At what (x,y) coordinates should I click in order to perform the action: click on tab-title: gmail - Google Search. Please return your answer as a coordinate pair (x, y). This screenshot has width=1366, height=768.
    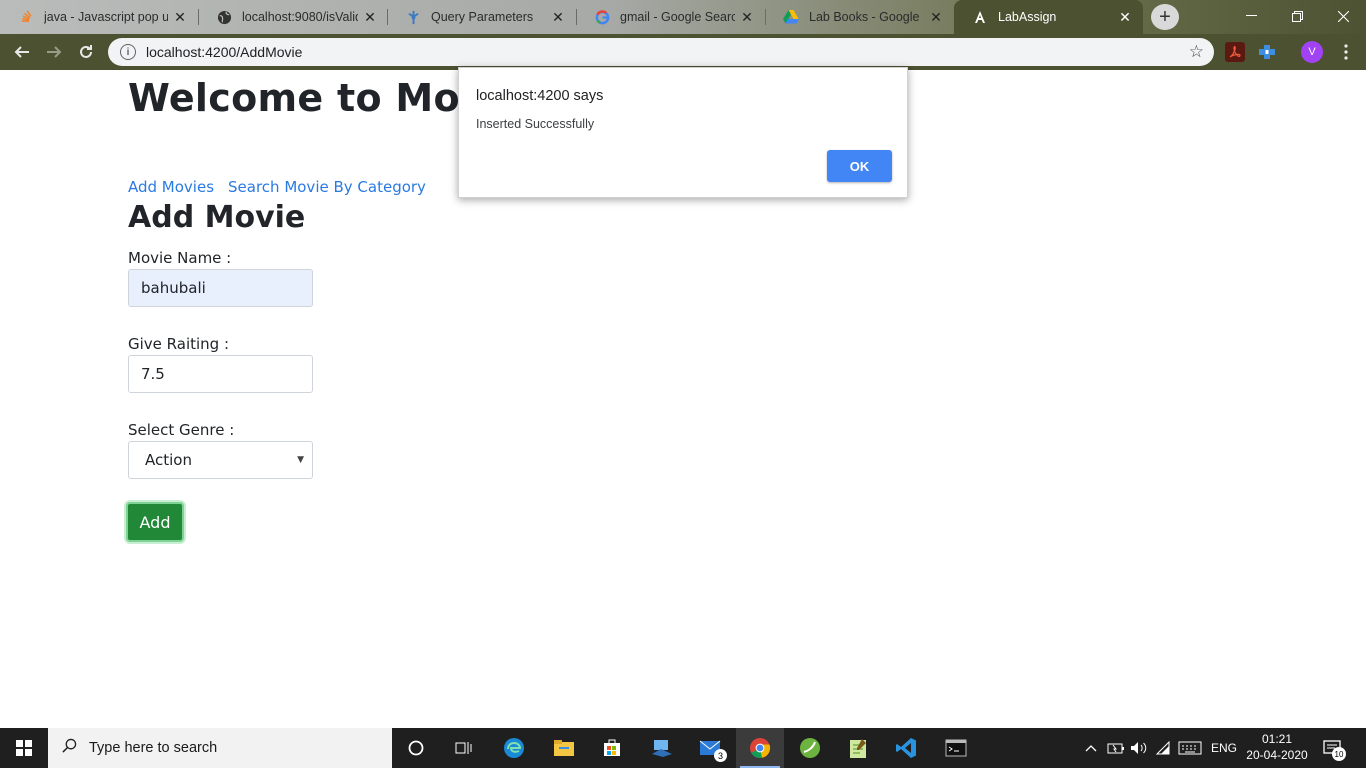
    Looking at the image, I should click on (677, 17).